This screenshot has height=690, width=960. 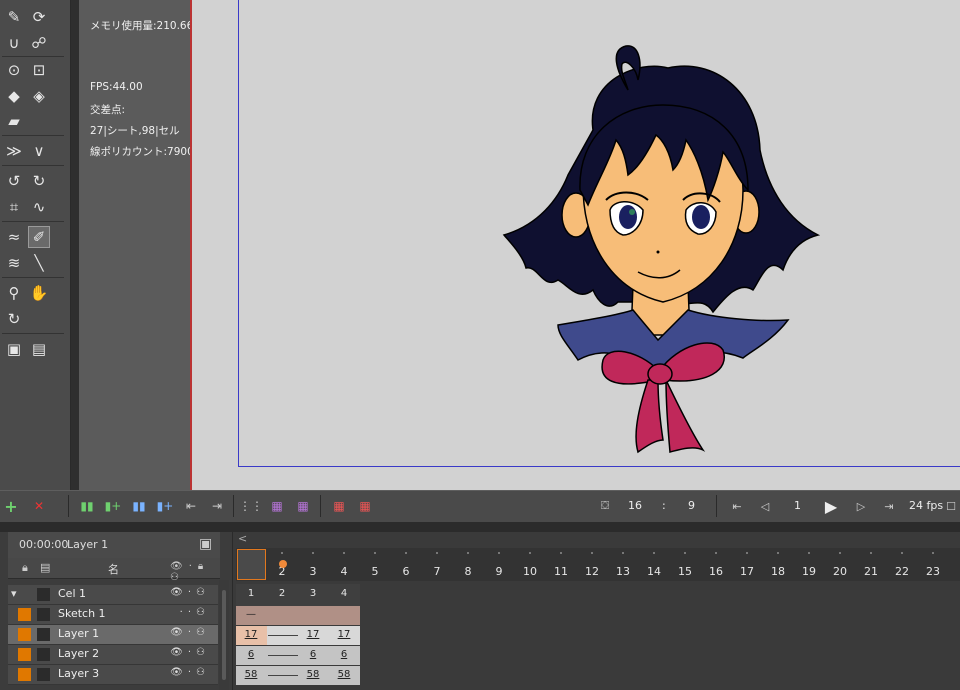 I want to click on hand-icon: ✋, so click(x=39, y=293).